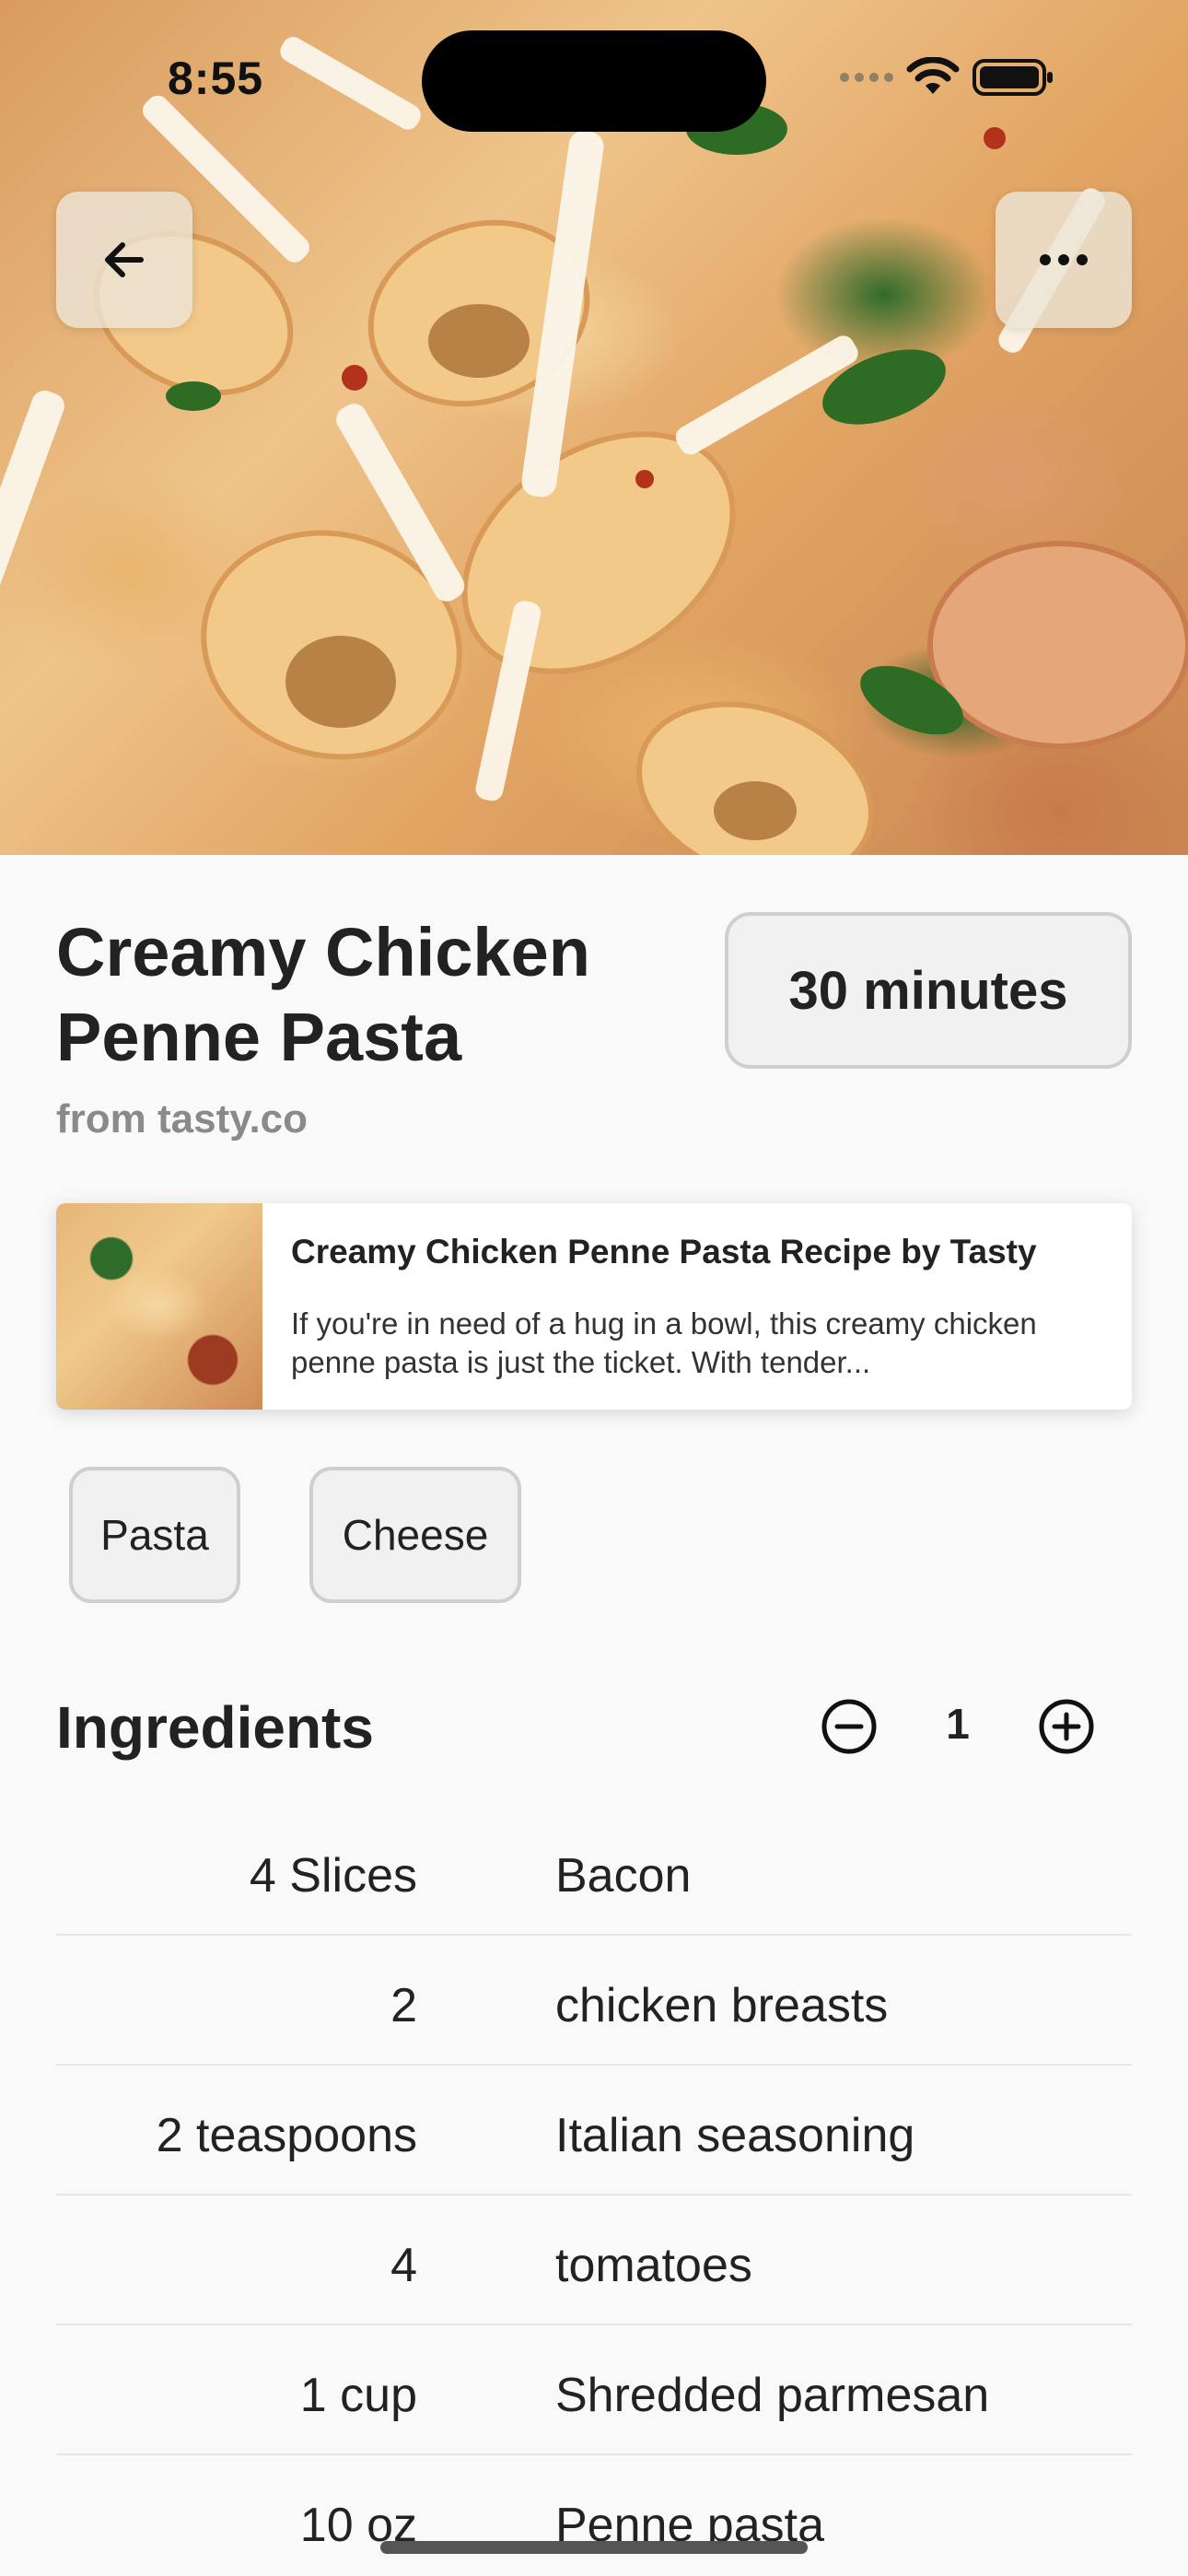  I want to click on recipe-source: from tasty.co, so click(182, 1119).